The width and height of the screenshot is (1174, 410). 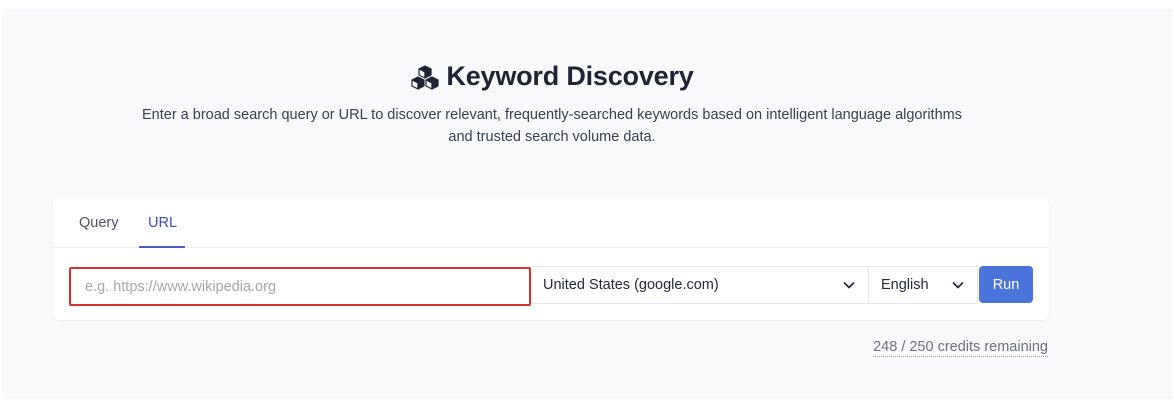 I want to click on credits-remaining: 248 / 250 credits remaining, so click(x=960, y=348).